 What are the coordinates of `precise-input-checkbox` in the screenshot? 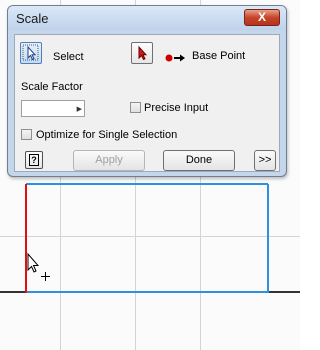 It's located at (135, 107).